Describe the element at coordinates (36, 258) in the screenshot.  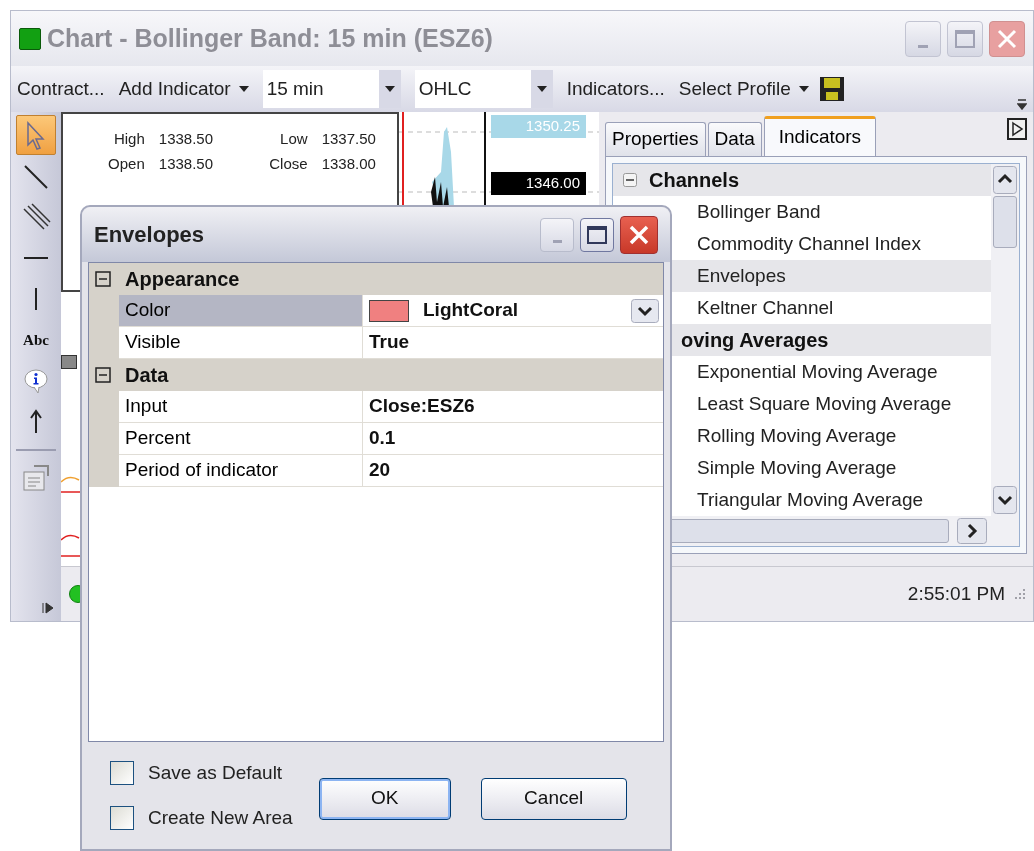
I see `horizontal-line-icon` at that location.